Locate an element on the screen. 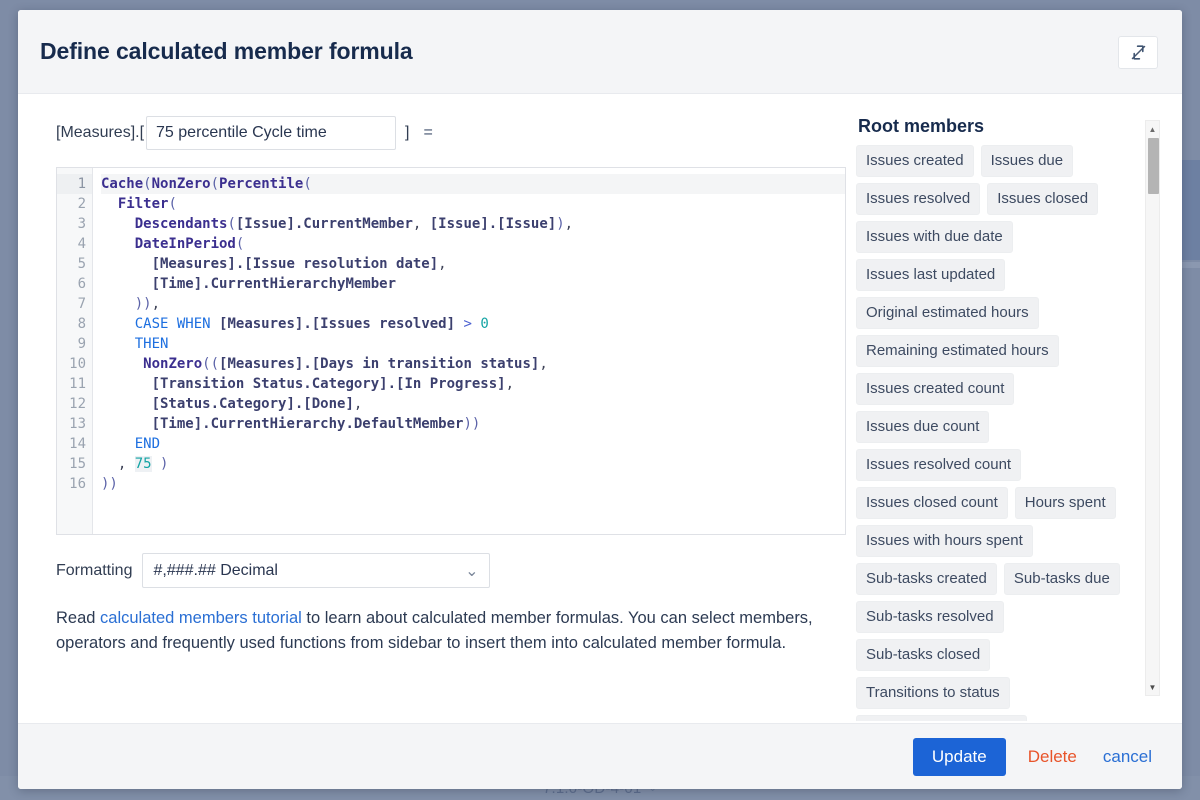  editor-line-number: 7 is located at coordinates (81, 304).